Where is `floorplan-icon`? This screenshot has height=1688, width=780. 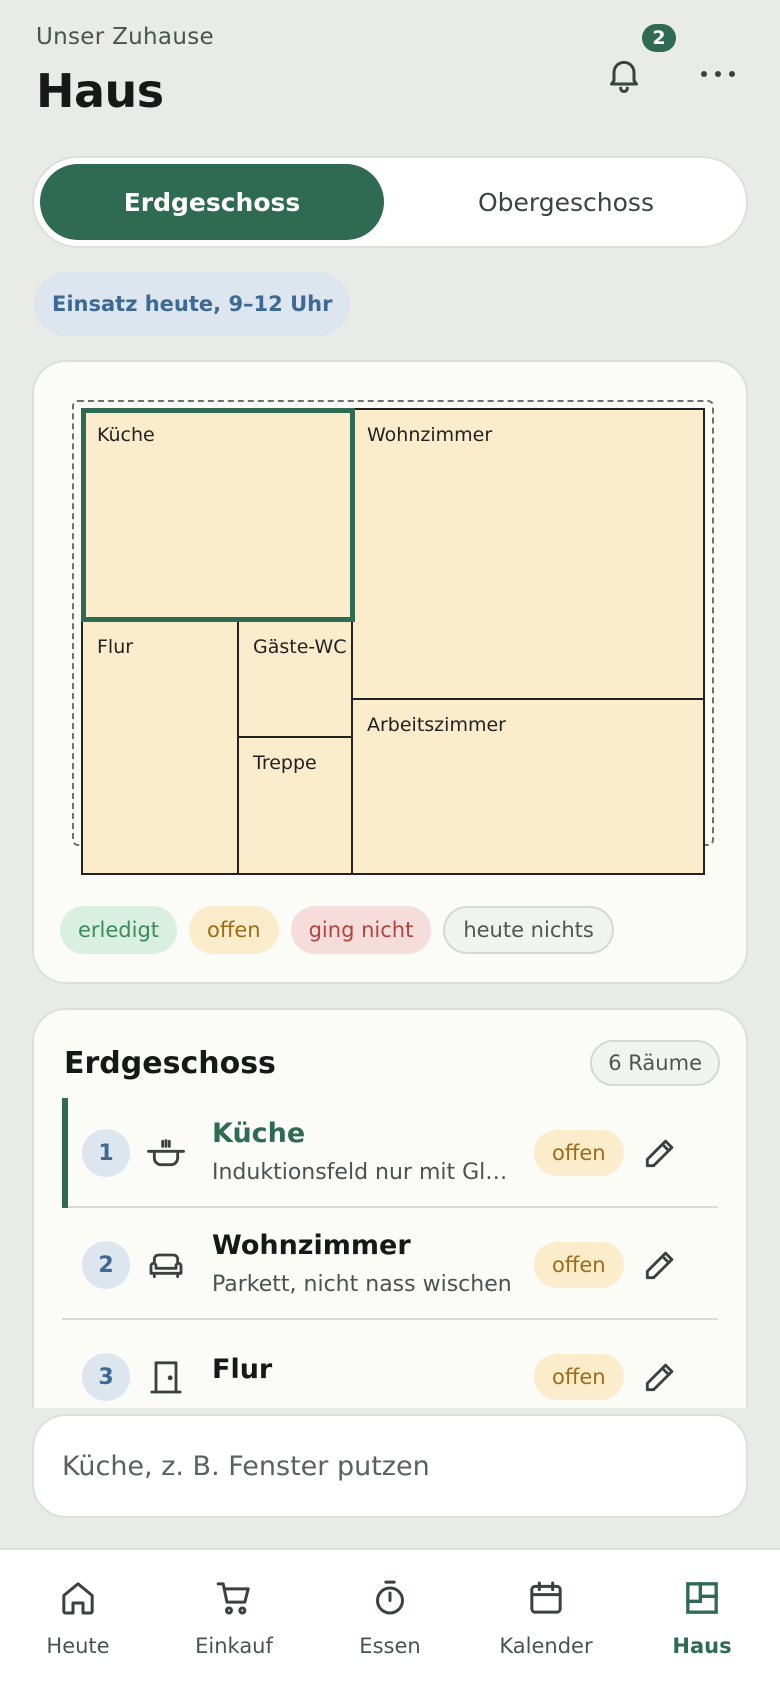
floorplan-icon is located at coordinates (702, 1598).